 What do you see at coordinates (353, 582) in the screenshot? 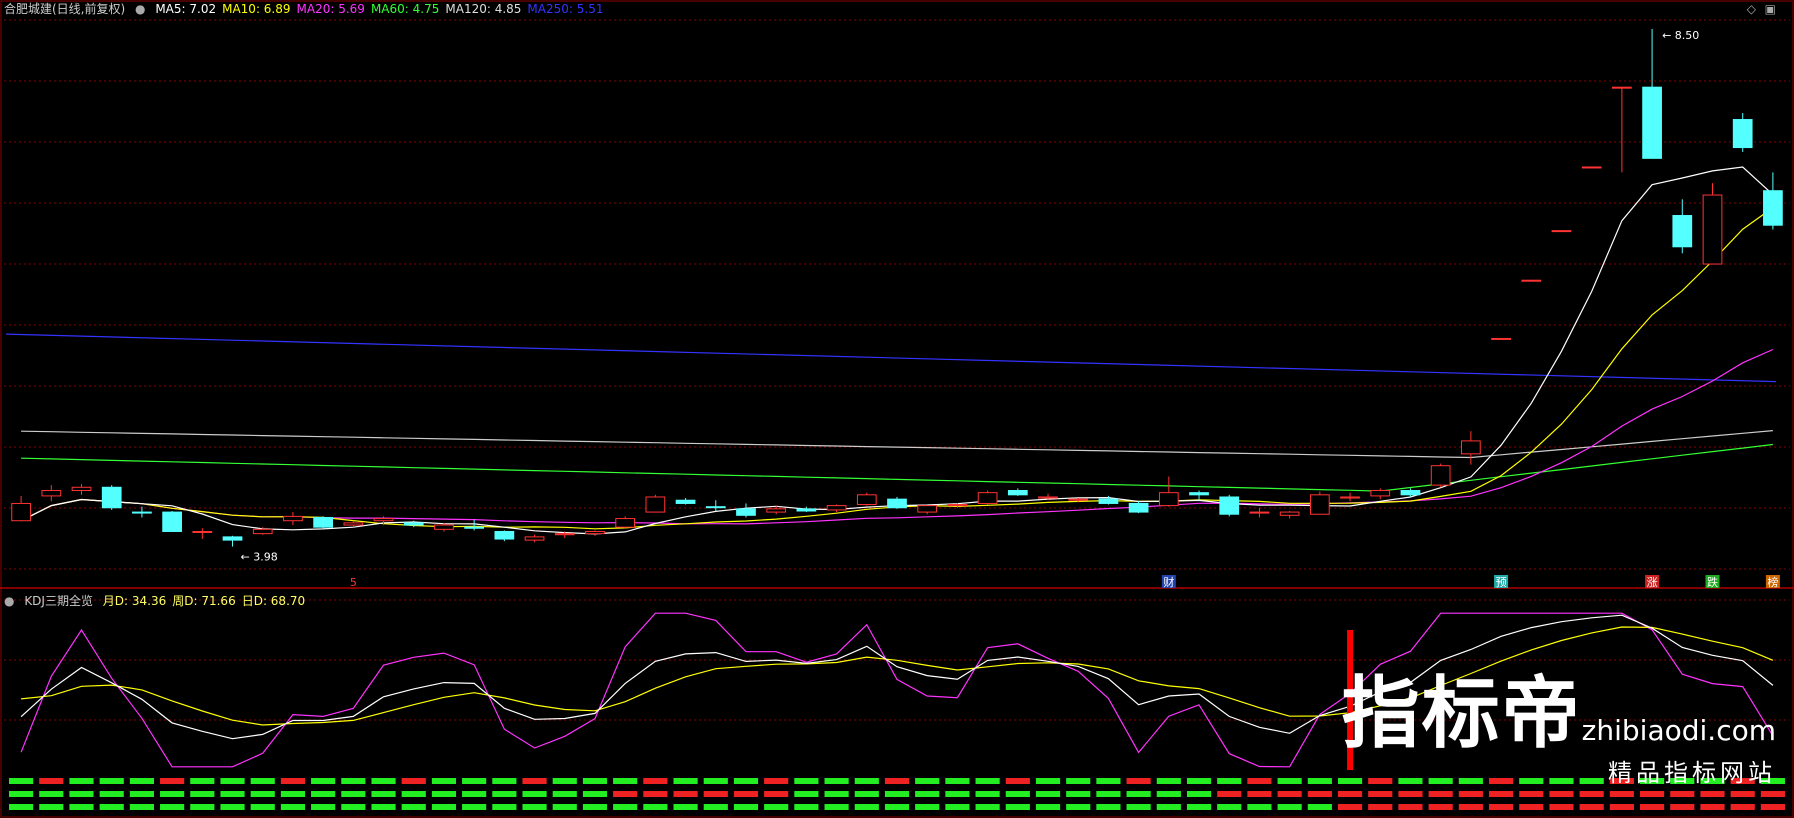
I see `event-marker: 5` at bounding box center [353, 582].